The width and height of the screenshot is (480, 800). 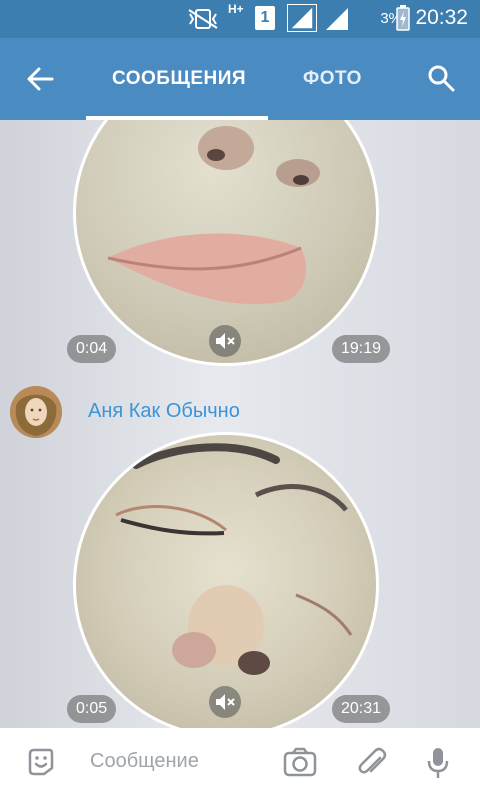 I want to click on sticker-icon, so click(x=40, y=762).